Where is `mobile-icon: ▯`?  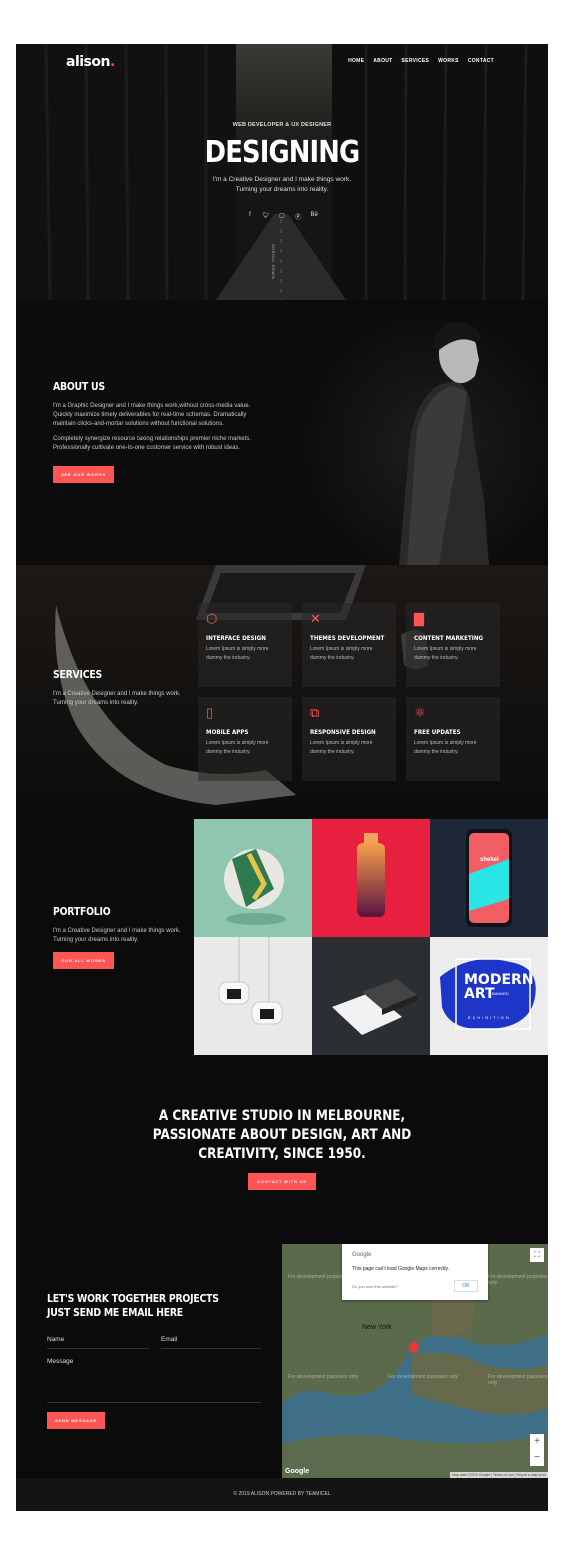 mobile-icon: ▯ is located at coordinates (210, 712).